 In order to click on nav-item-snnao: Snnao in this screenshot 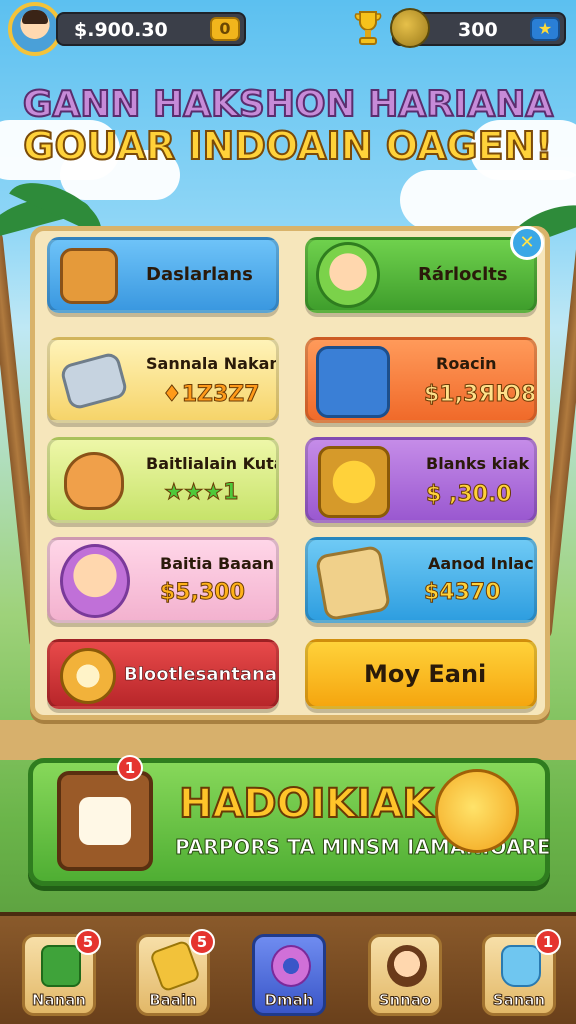, I will do `click(405, 975)`.